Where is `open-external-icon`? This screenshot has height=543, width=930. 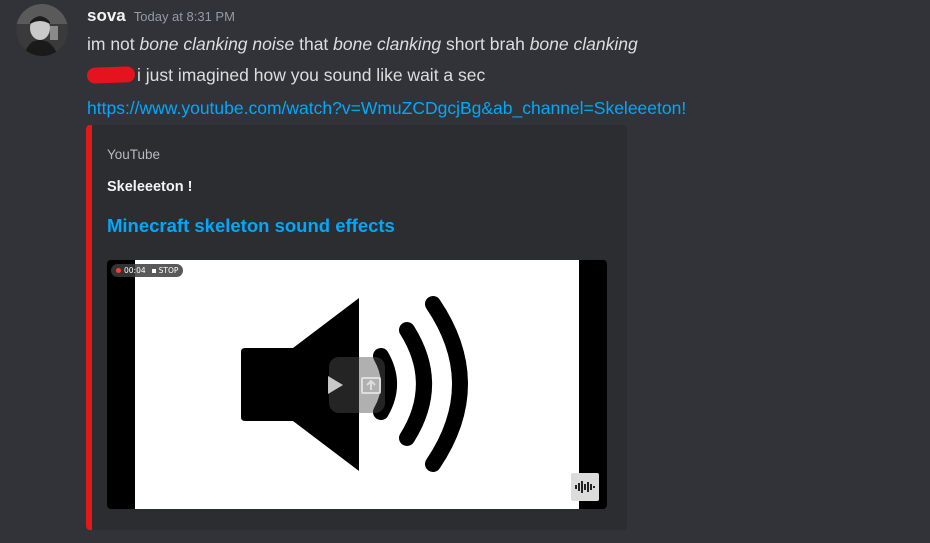
open-external-icon is located at coordinates (371, 385).